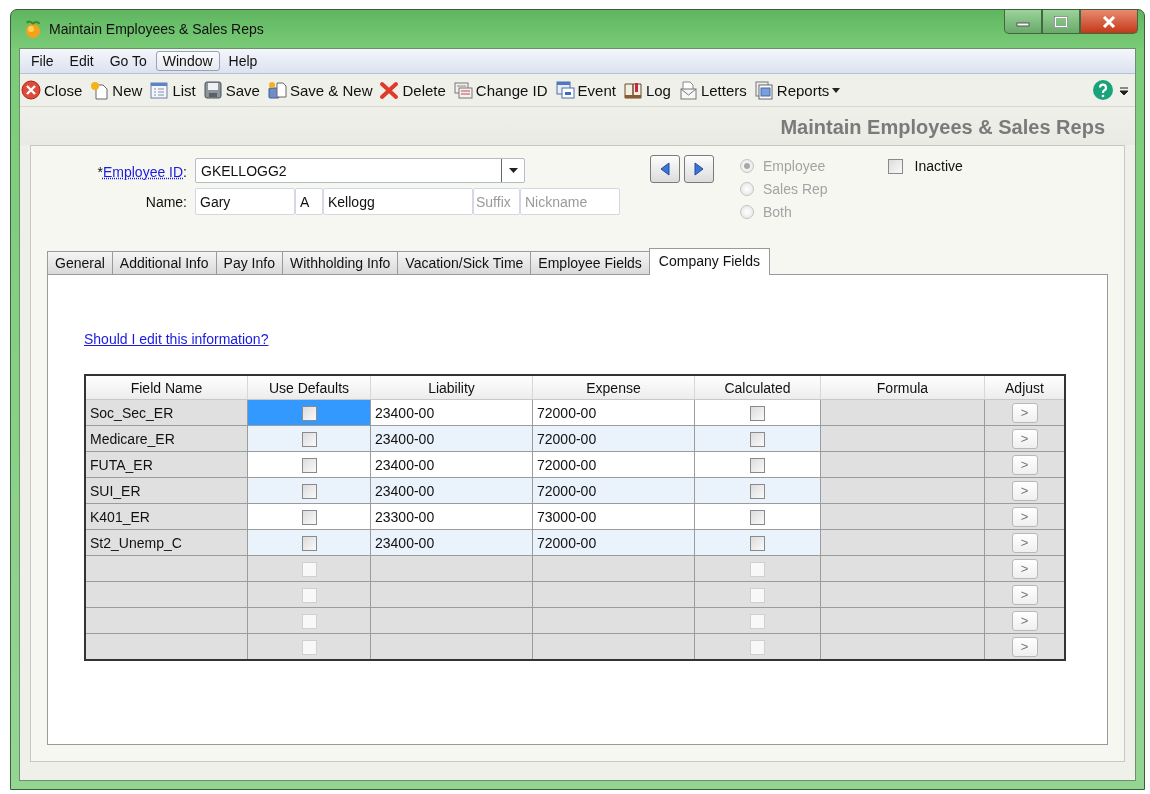 This screenshot has width=1150, height=794. Describe the element at coordinates (164, 262) in the screenshot. I see `tab: Additional Info` at that location.